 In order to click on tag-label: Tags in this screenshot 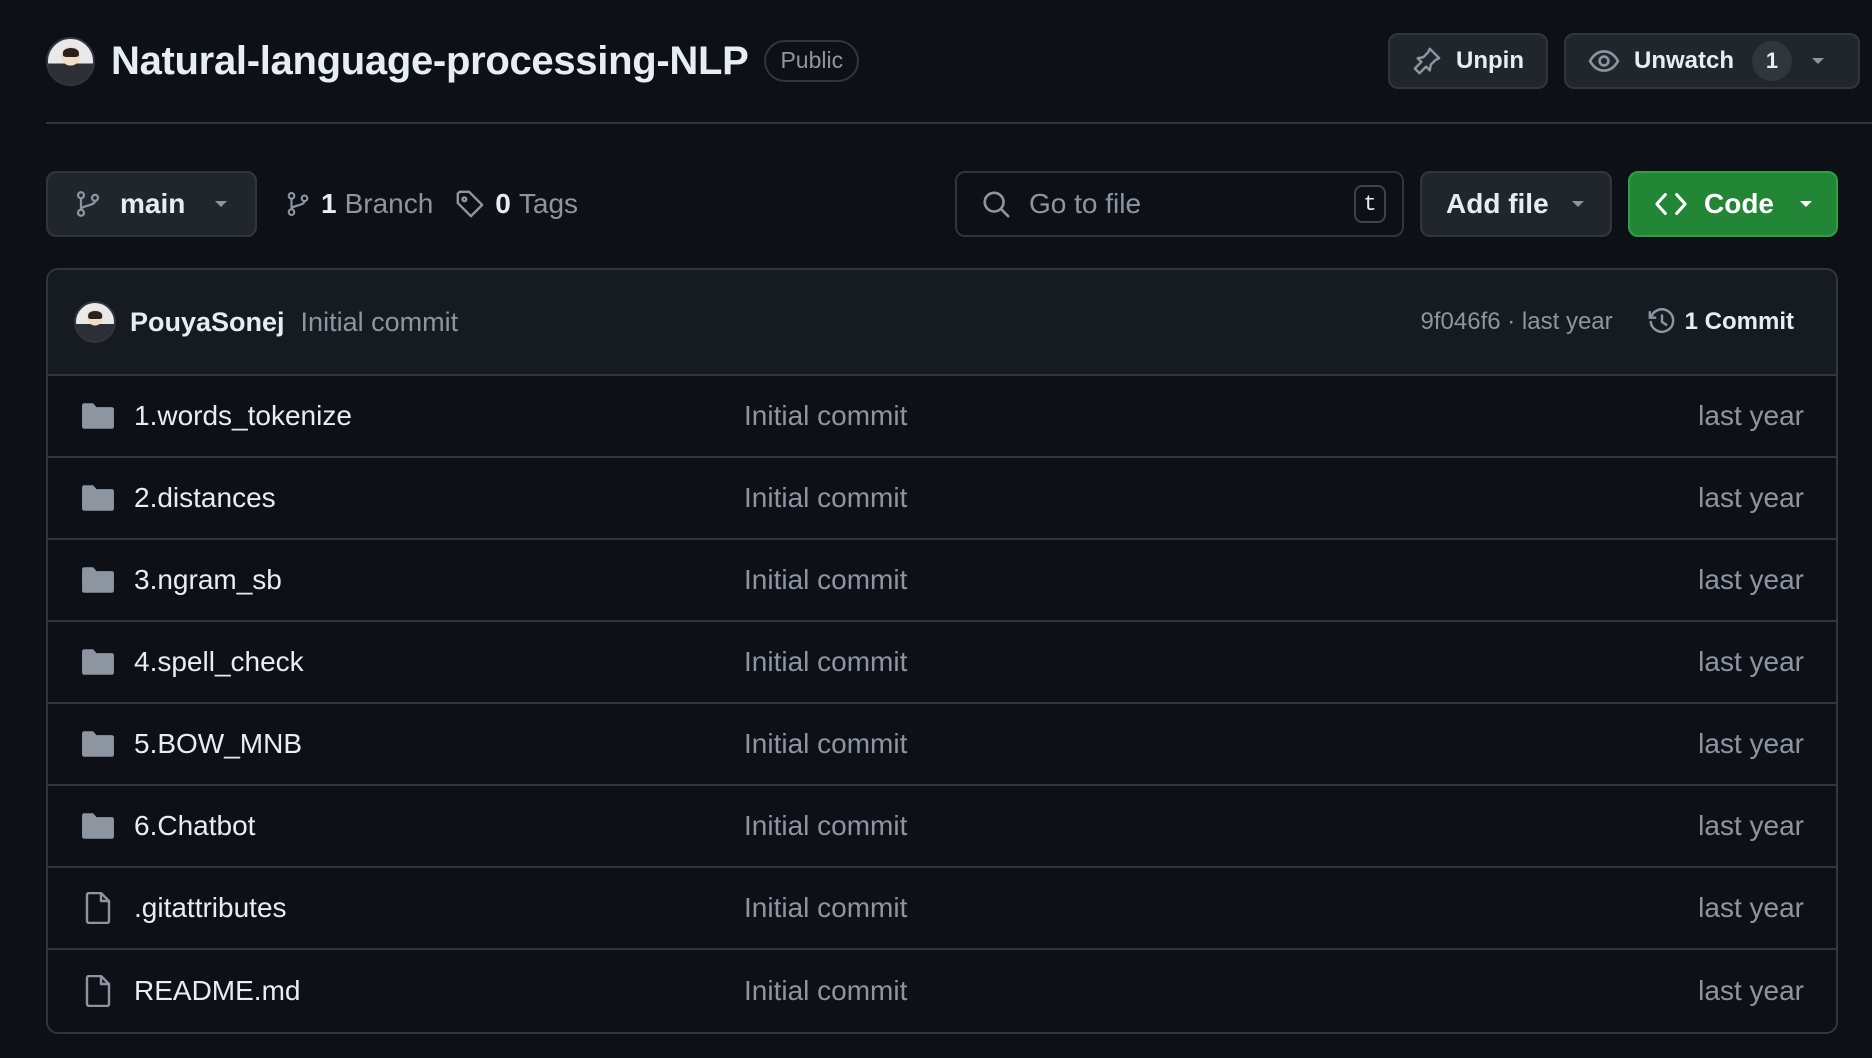, I will do `click(548, 203)`.